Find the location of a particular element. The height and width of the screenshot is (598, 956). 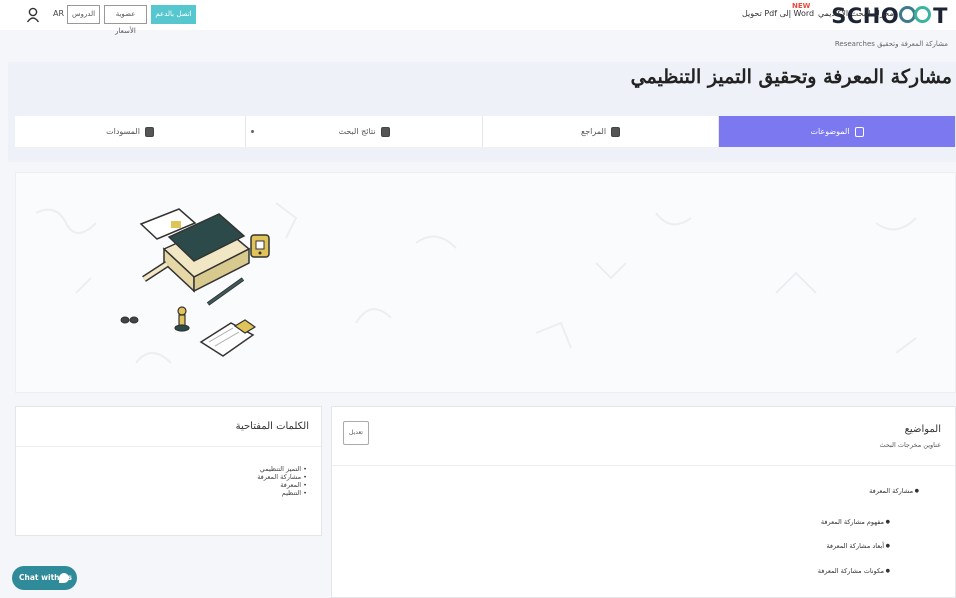

contact-support-button: اتصل بالدعم is located at coordinates (173, 14).